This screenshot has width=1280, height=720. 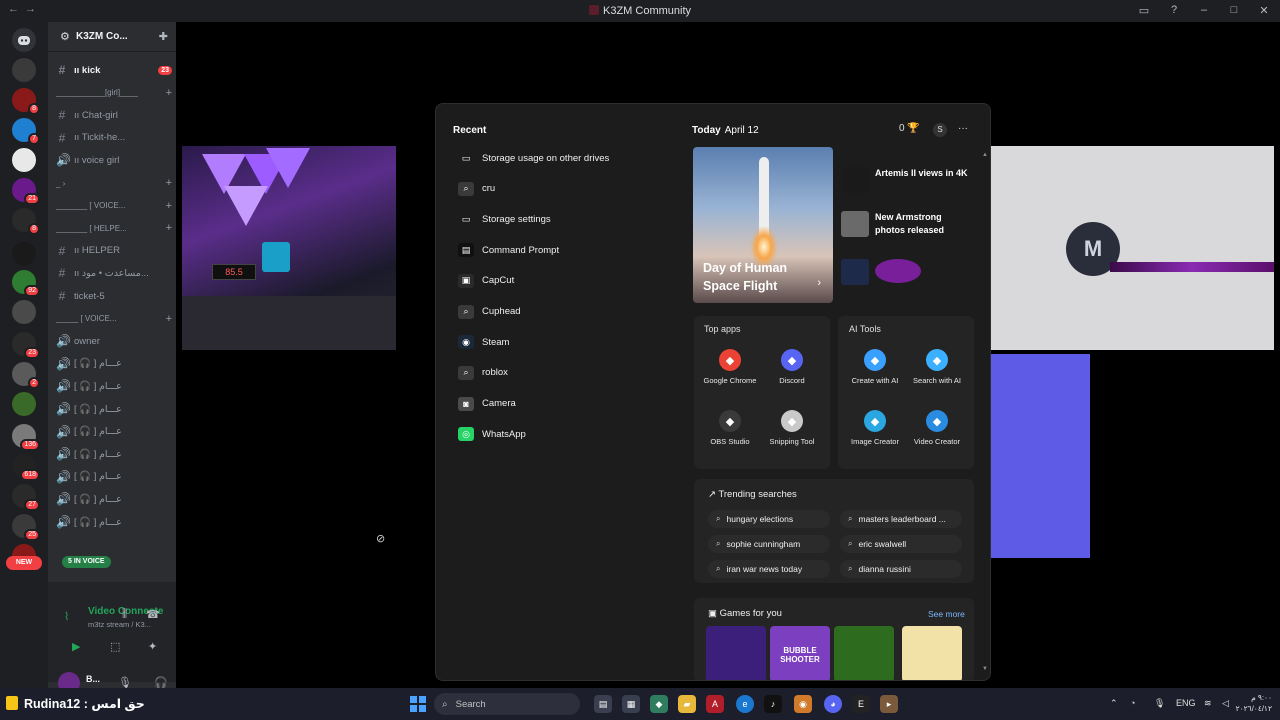 I want to click on see-more-link: See more, so click(x=946, y=614).